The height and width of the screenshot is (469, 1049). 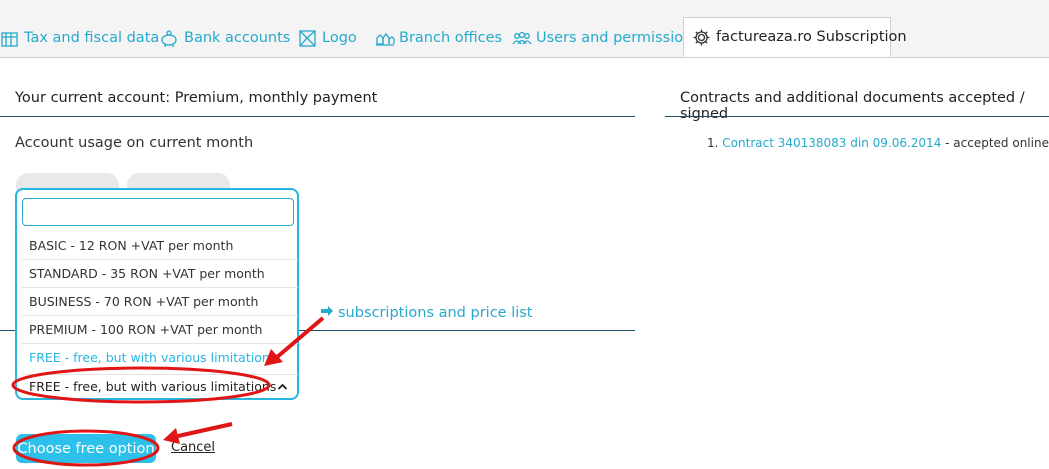 What do you see at coordinates (307, 38) in the screenshot?
I see `logo-icon` at bounding box center [307, 38].